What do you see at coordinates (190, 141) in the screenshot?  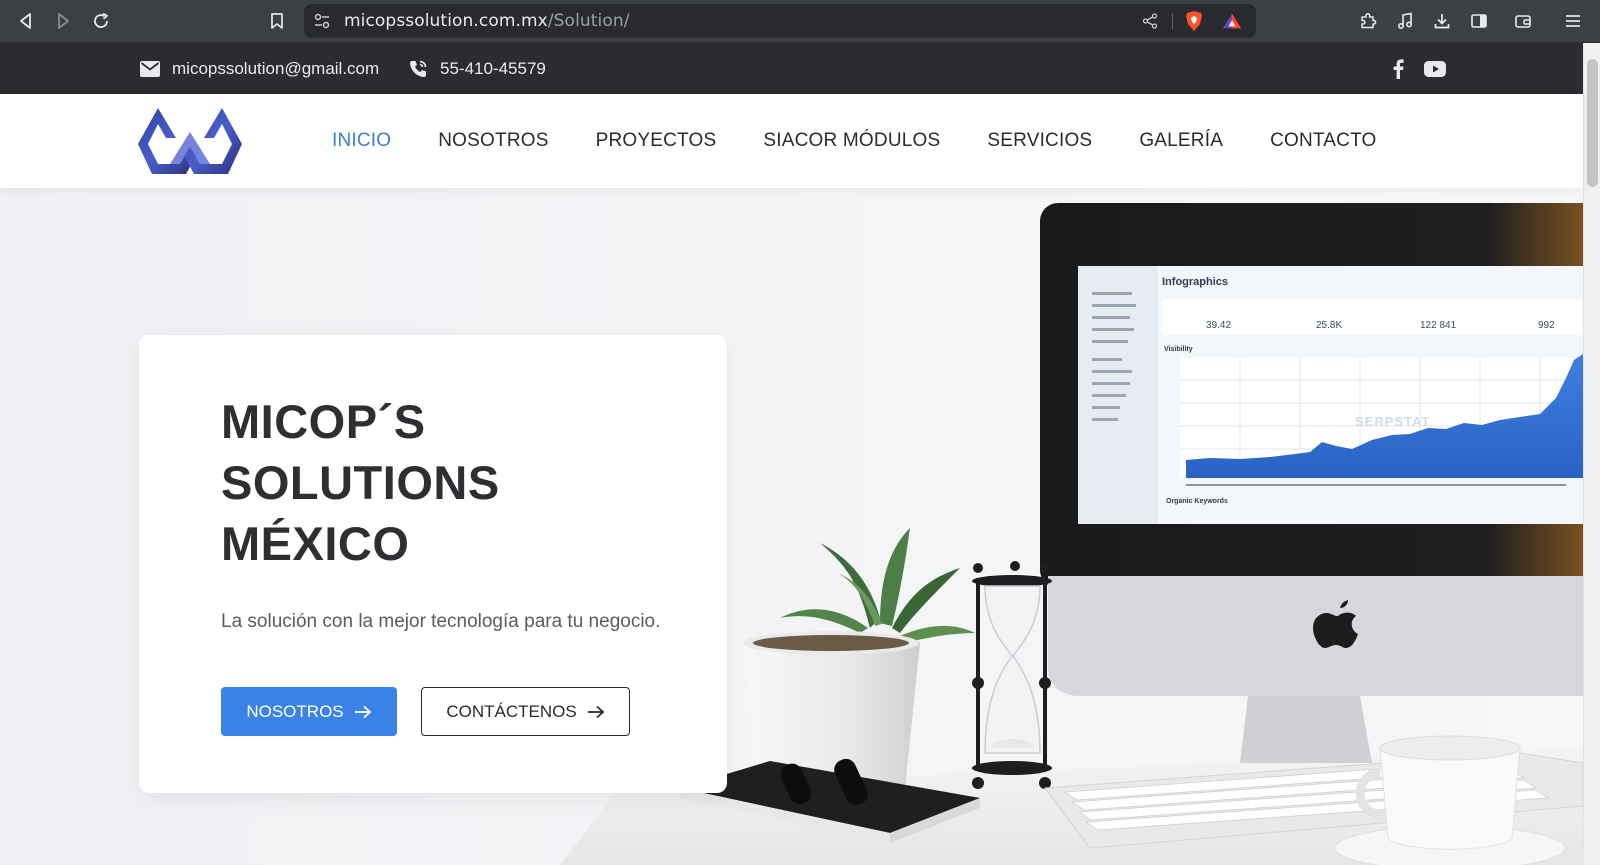 I see `company-logo` at bounding box center [190, 141].